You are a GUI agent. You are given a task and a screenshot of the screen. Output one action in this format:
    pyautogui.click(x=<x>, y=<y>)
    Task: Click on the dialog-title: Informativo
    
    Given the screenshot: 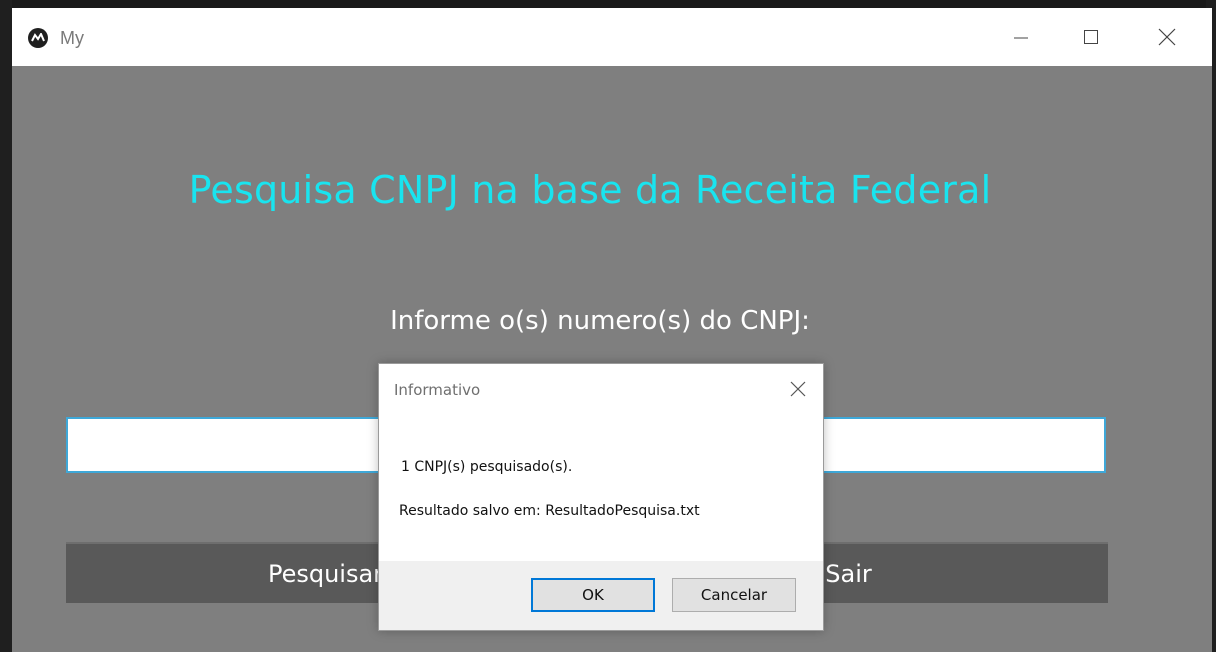 What is the action you would take?
    pyautogui.click(x=437, y=390)
    